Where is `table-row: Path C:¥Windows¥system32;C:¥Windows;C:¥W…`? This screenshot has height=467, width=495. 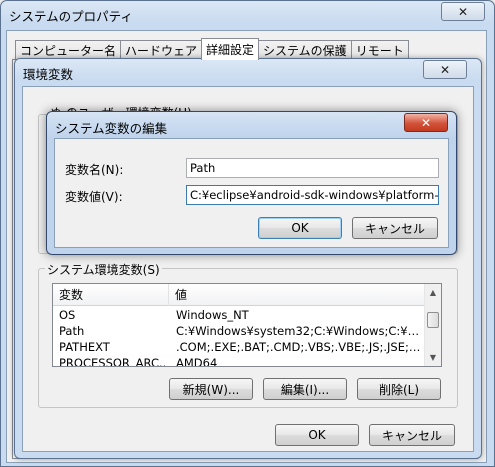
table-row: Path C:¥Windows¥system32;C:¥Windows;C:¥W… is located at coordinates (239, 331).